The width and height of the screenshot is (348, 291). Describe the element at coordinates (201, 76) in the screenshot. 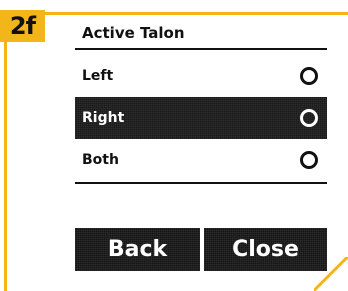

I see `option-left: Left` at that location.